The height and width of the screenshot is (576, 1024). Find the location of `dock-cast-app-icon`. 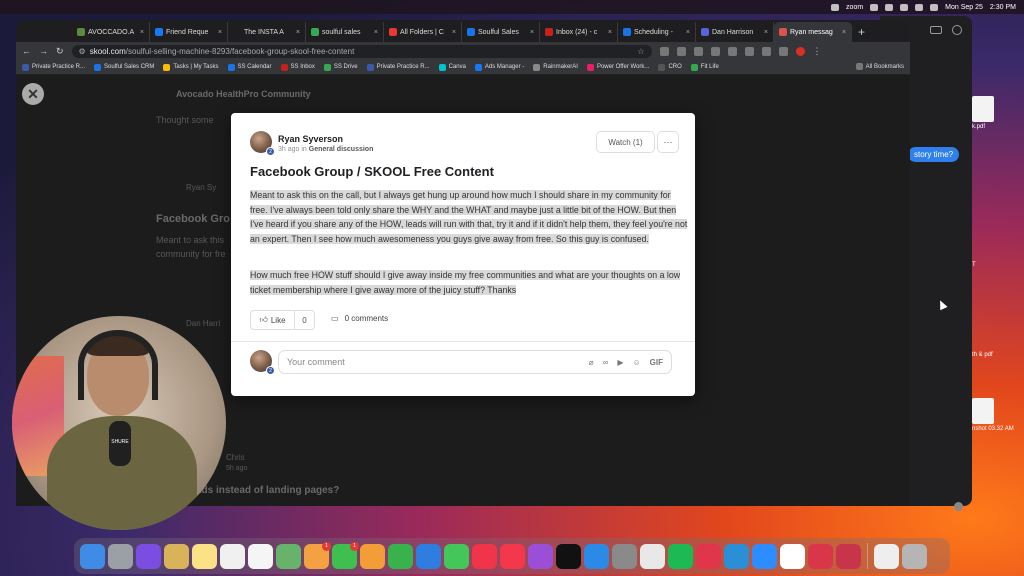

dock-cast-app-icon is located at coordinates (848, 556).